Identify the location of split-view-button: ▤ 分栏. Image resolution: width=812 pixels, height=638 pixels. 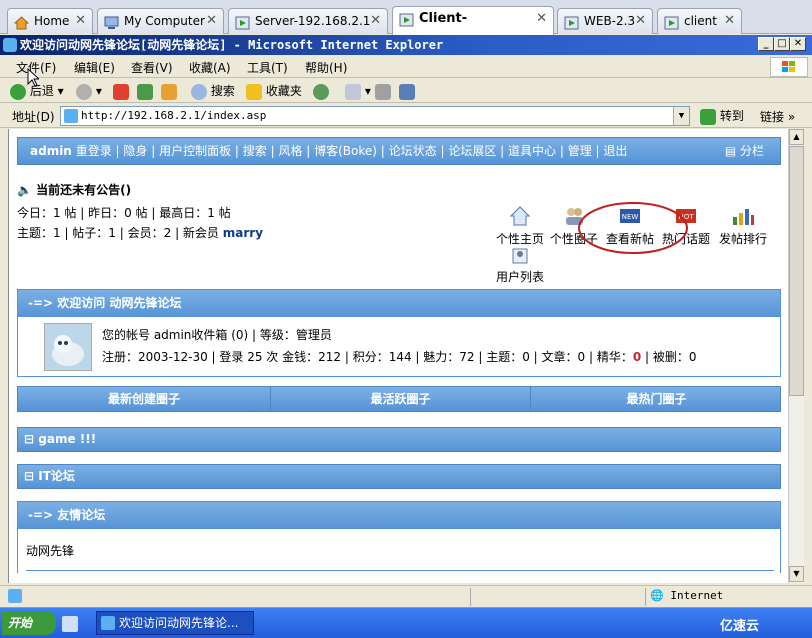
(744, 151).